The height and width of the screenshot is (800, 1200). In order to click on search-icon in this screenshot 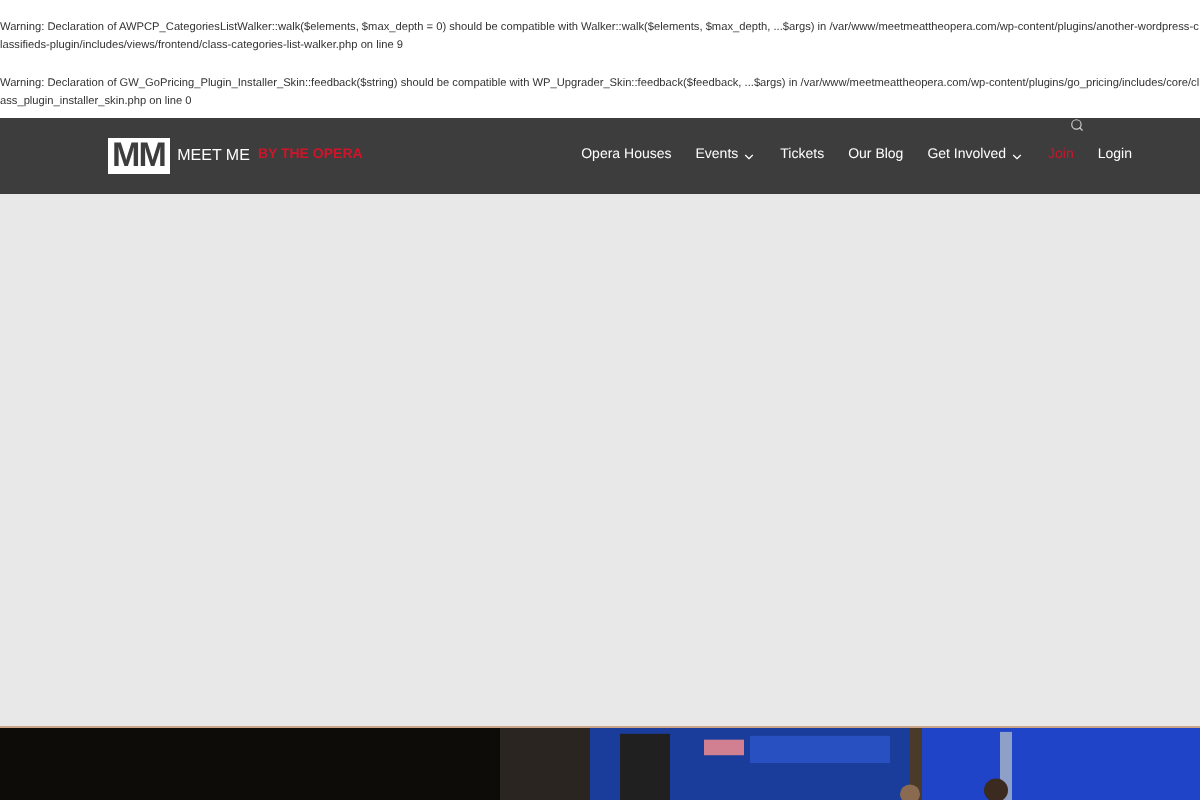, I will do `click(1077, 125)`.